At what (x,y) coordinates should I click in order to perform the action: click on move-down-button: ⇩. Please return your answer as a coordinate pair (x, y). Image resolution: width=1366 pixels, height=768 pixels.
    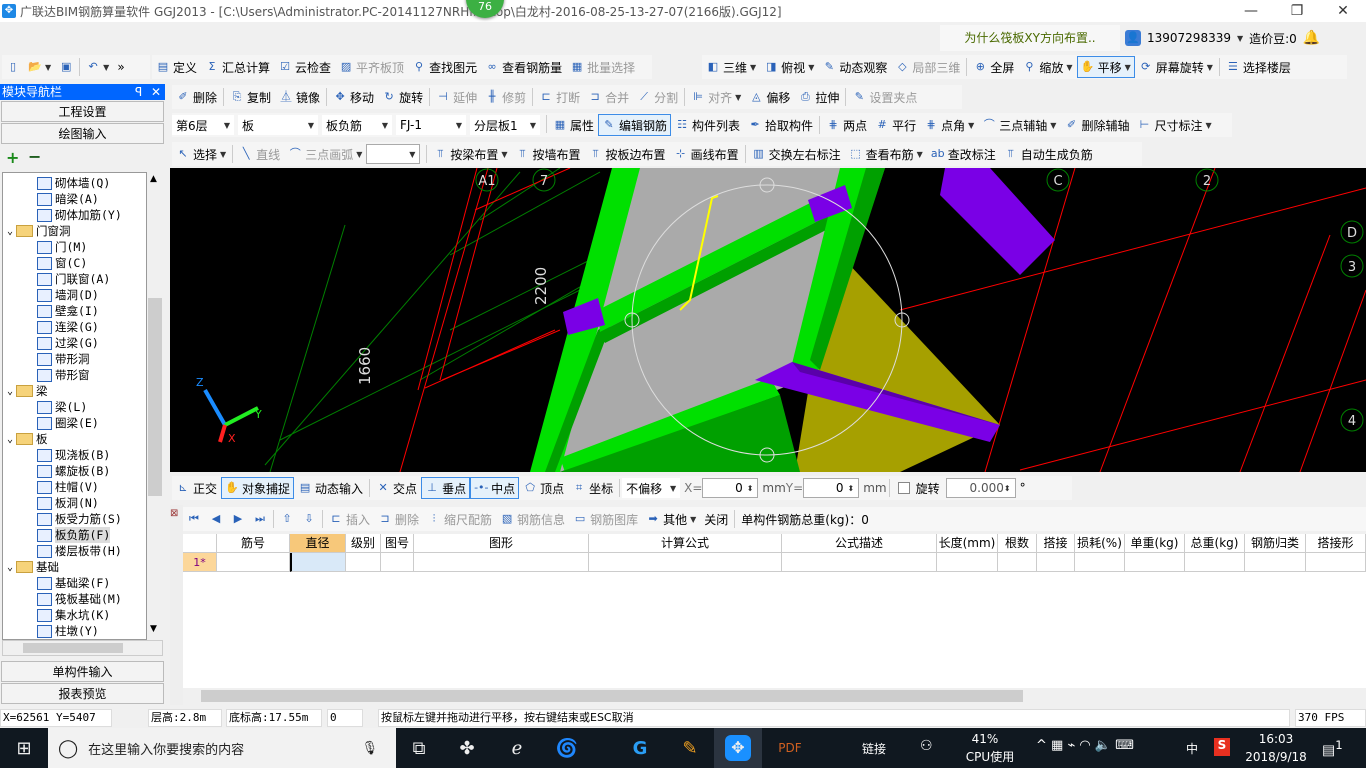
    Looking at the image, I should click on (309, 519).